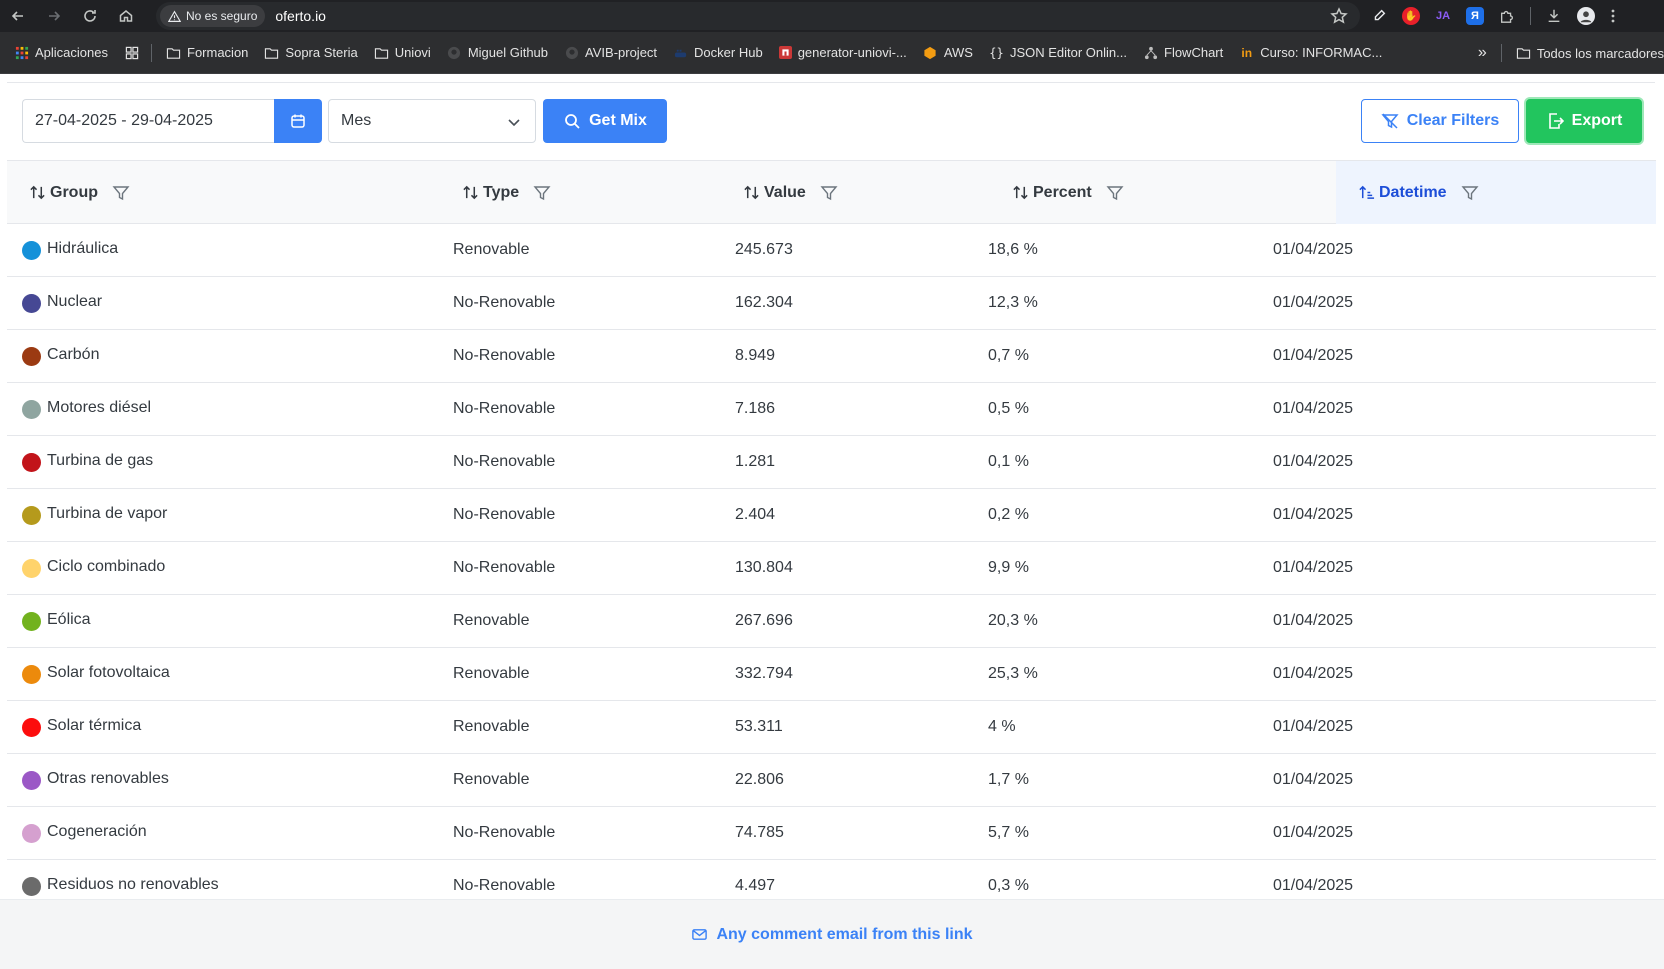 The image size is (1664, 969). What do you see at coordinates (1613, 16) in the screenshot?
I see `kebab-menu-icon` at bounding box center [1613, 16].